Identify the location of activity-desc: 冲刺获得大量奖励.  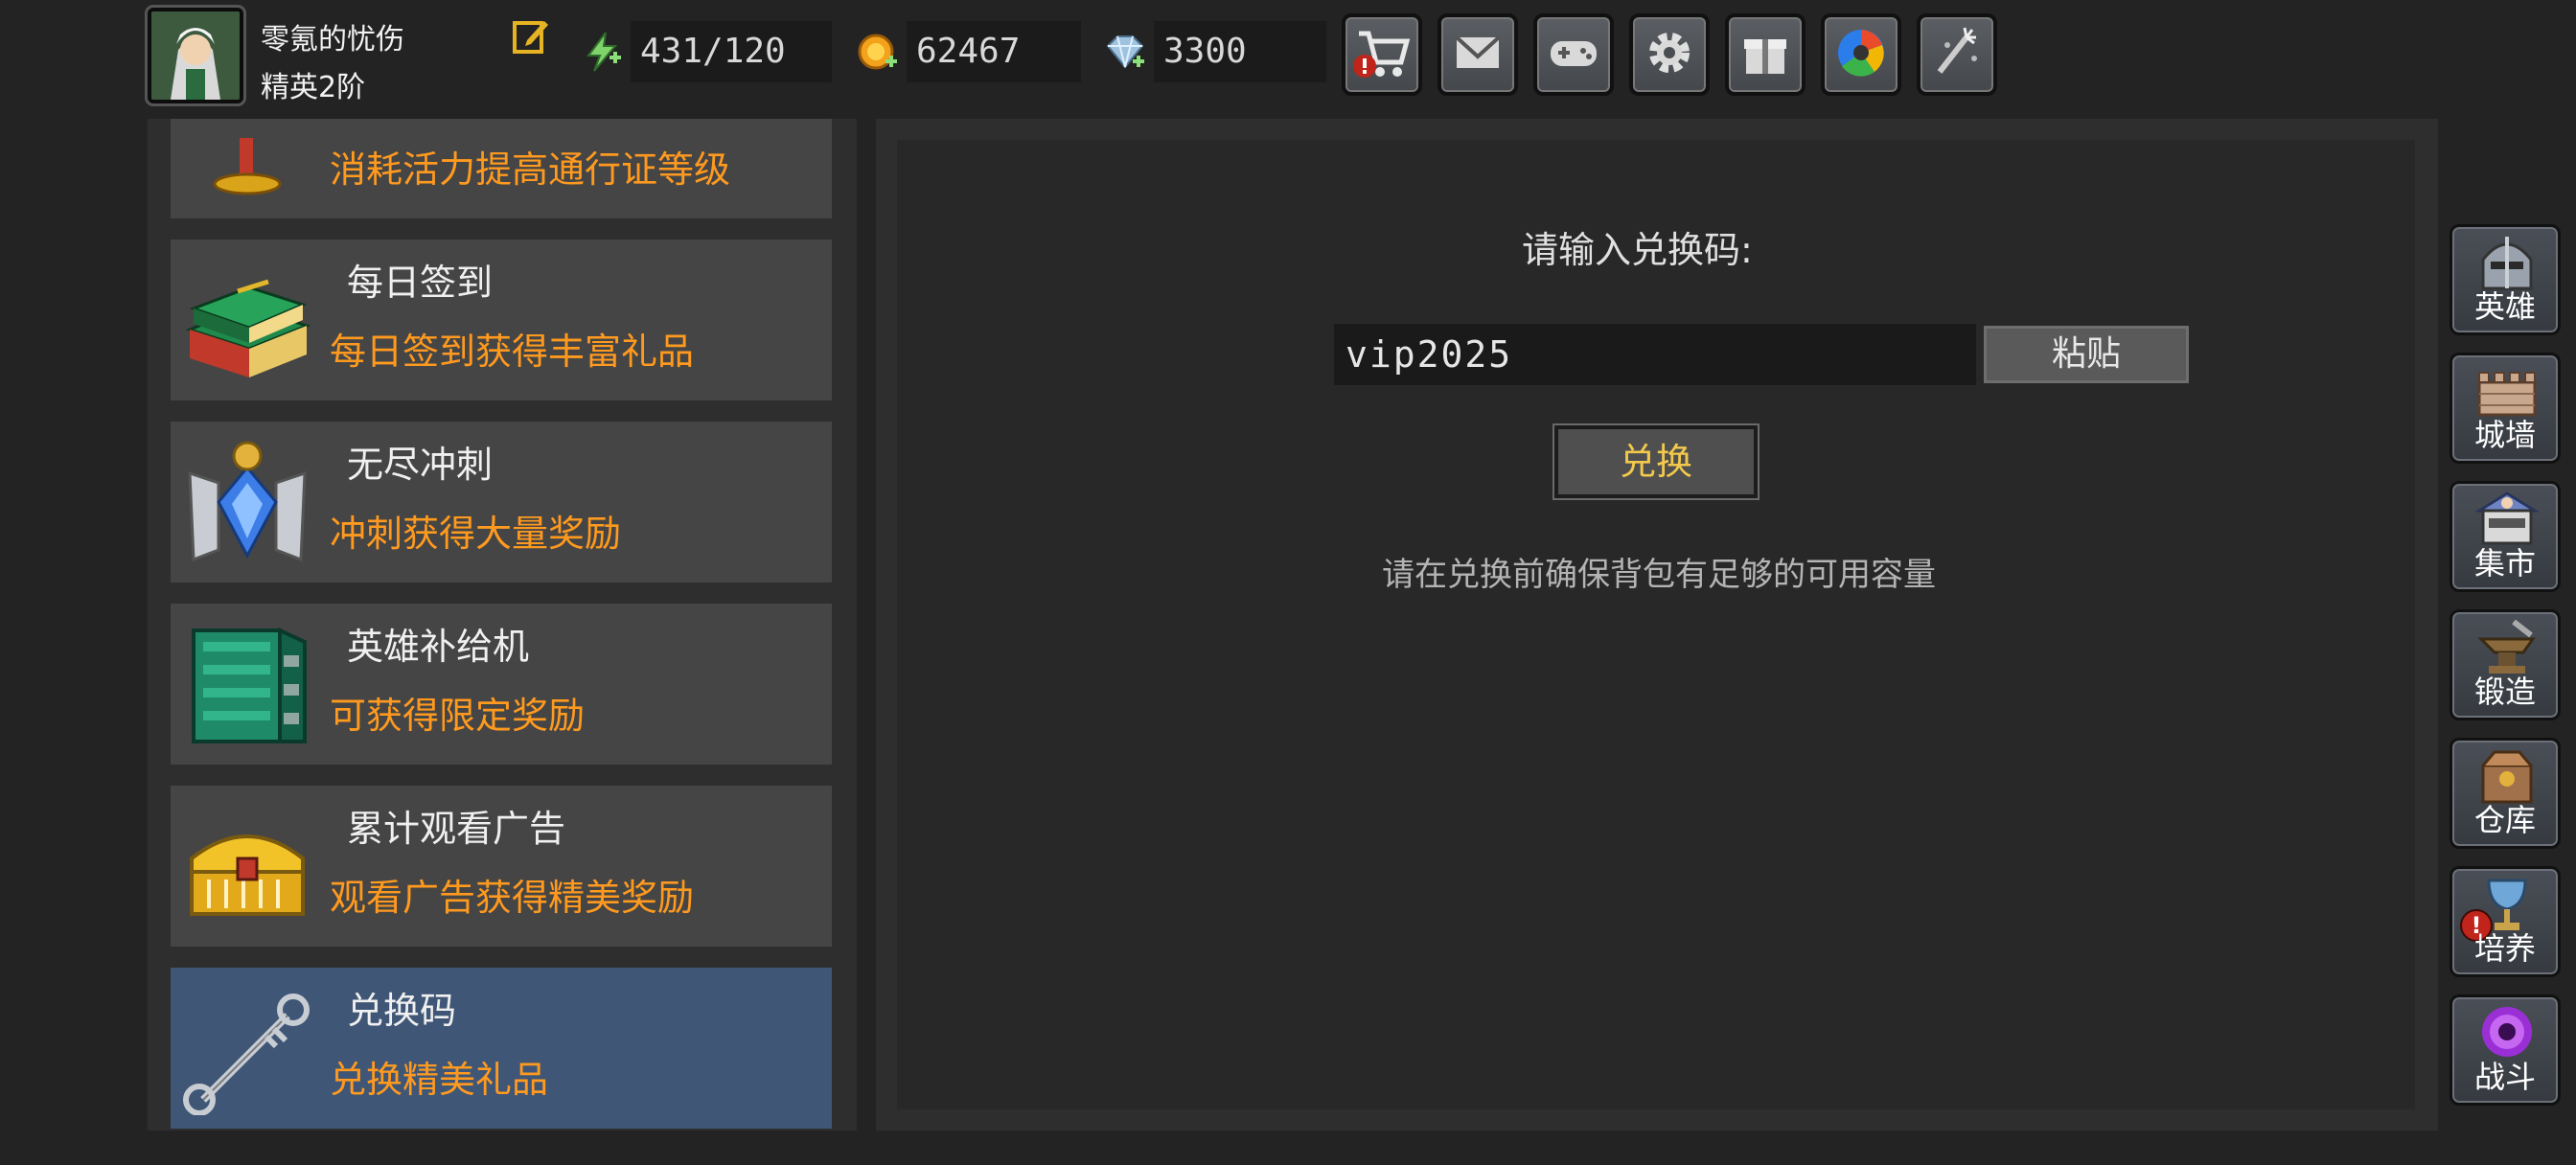
(476, 534).